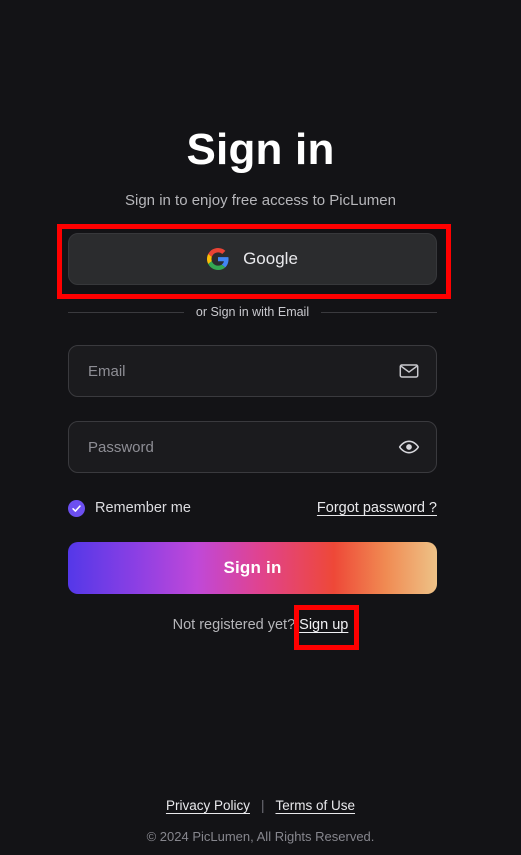 This screenshot has width=521, height=855. Describe the element at coordinates (409, 447) in the screenshot. I see `eye-icon` at that location.